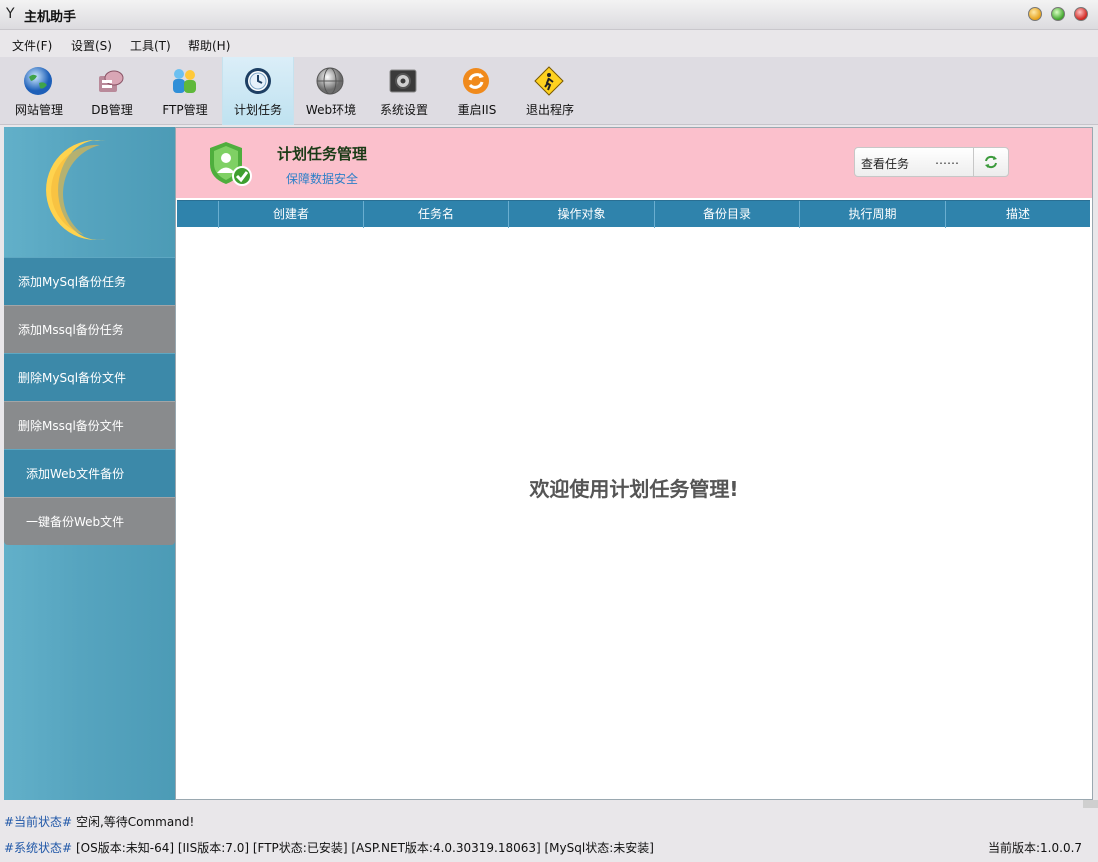 This screenshot has width=1098, height=862. Describe the element at coordinates (1081, 14) in the screenshot. I see `close-button` at that location.